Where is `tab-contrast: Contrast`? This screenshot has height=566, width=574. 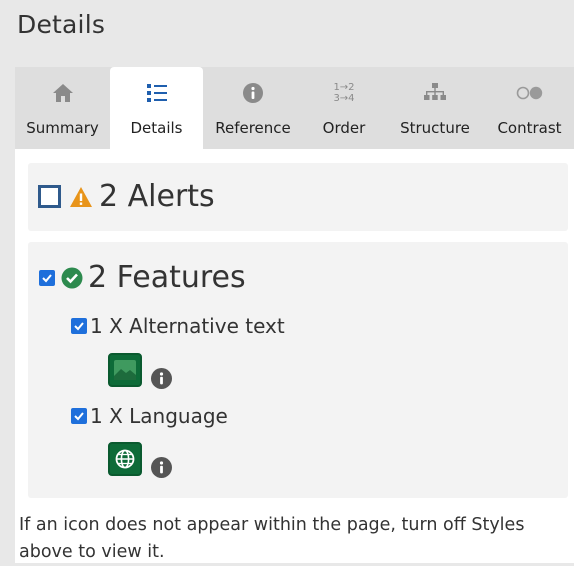
tab-contrast: Contrast is located at coordinates (529, 108).